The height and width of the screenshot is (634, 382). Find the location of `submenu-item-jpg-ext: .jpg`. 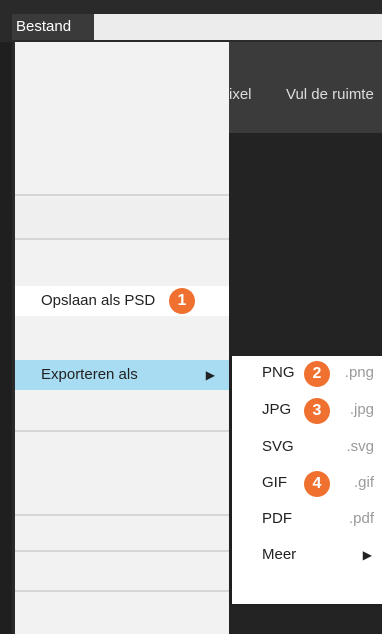

submenu-item-jpg-ext: .jpg is located at coordinates (361, 409).